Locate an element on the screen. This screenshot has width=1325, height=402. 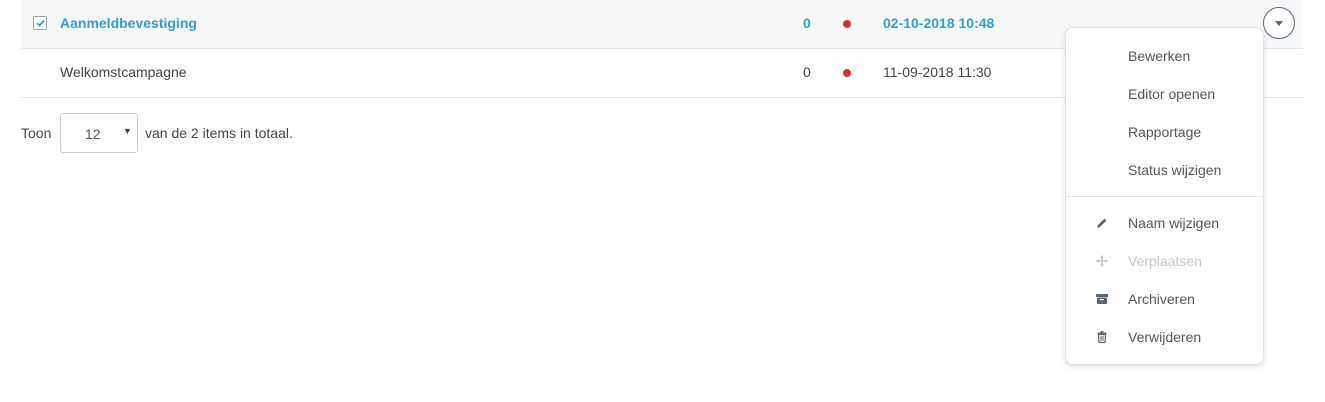
menu-item-editor-openen: Editor openen is located at coordinates (1164, 95).